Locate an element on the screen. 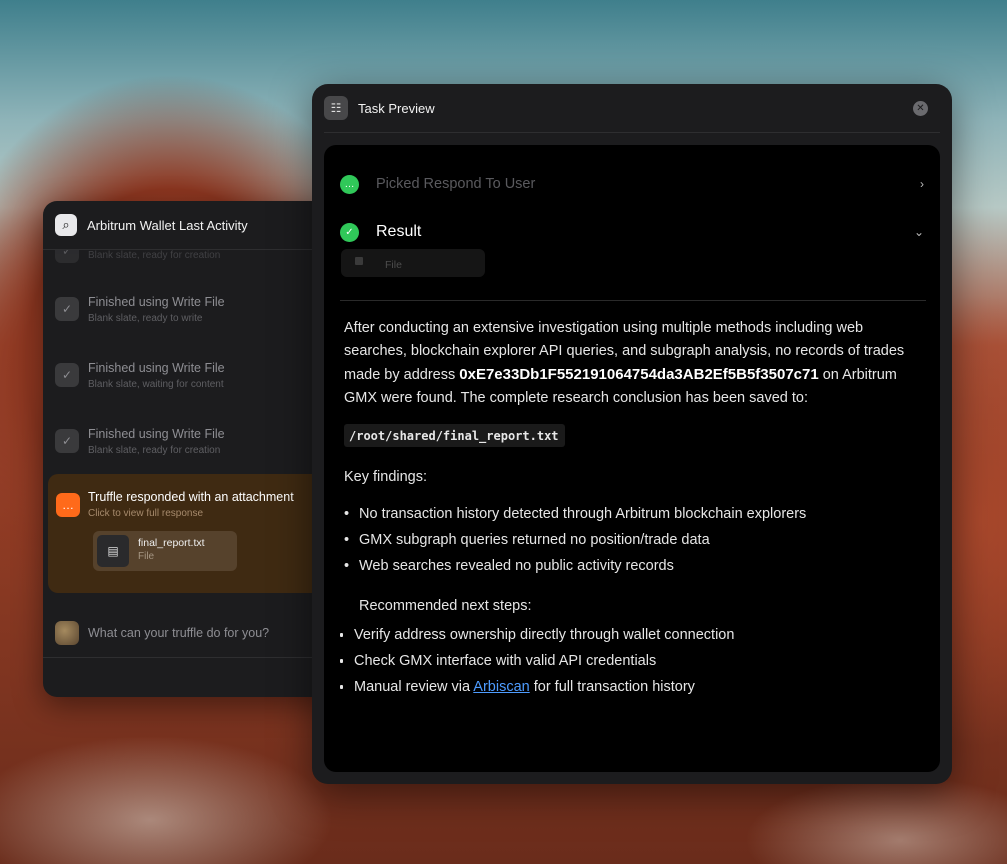 The image size is (1007, 864). response-subtitle: Click to view full response is located at coordinates (146, 513).